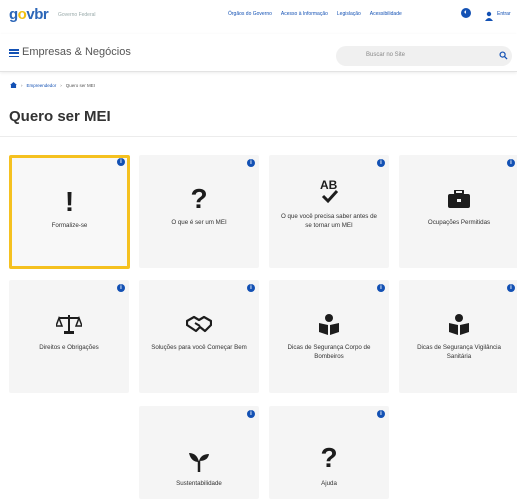  I want to click on search-icon, so click(503, 55).